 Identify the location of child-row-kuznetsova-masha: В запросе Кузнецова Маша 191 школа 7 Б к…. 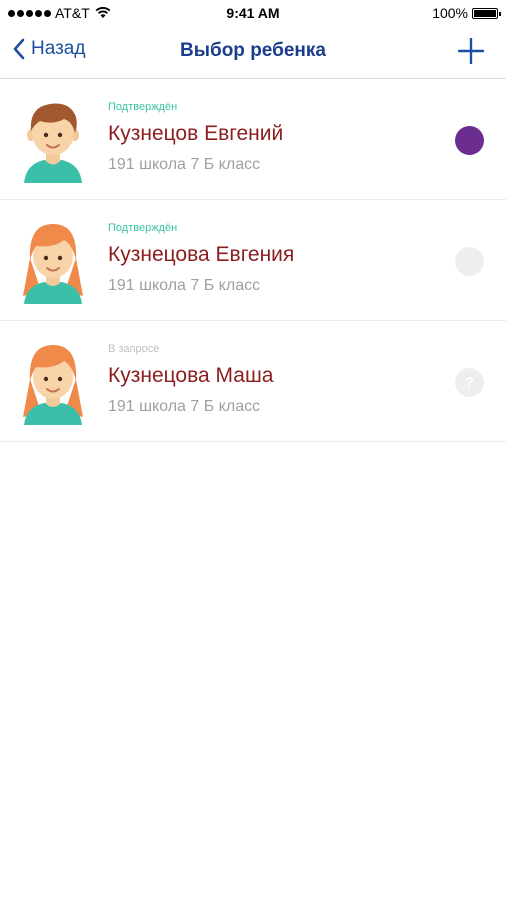
(253, 381).